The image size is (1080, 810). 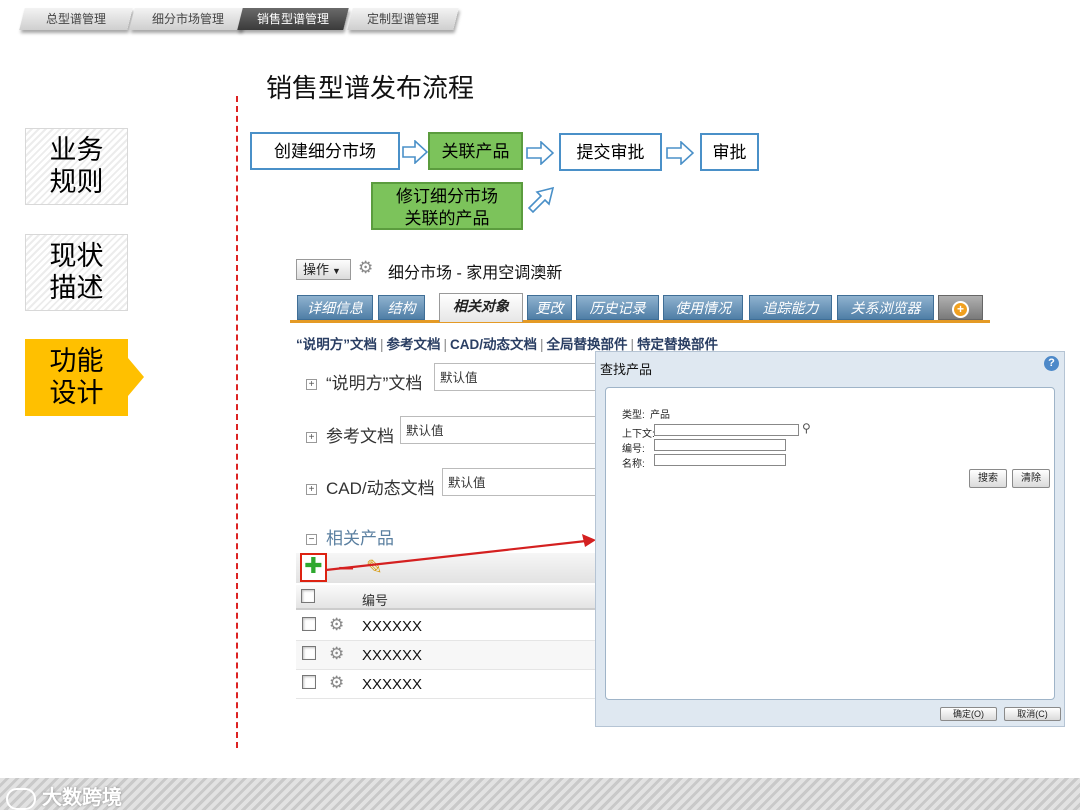 I want to click on search-button: 搜索, so click(x=988, y=478).